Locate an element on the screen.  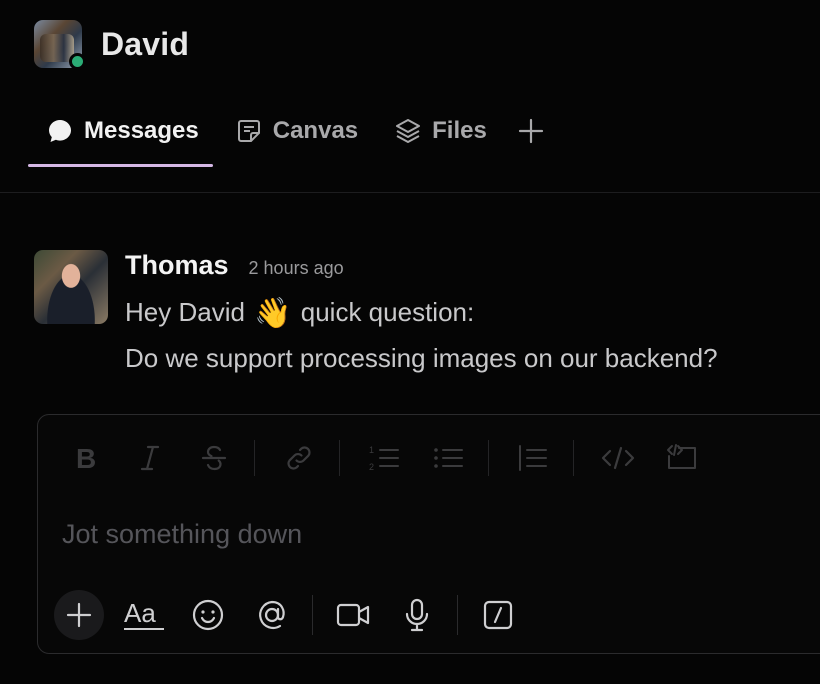
text-formatting-button: Aa is located at coordinates (144, 615).